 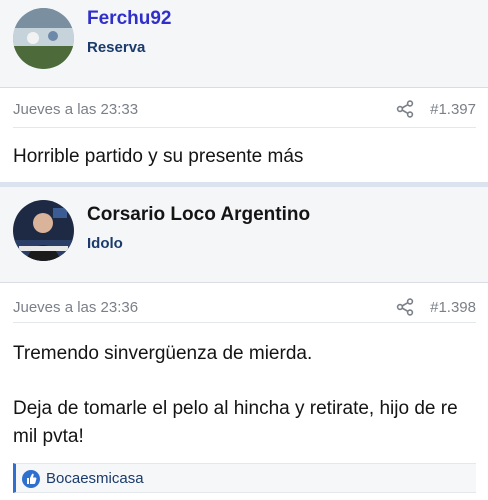 I want to click on post-meta: Jueves a las 23:33 #1.397, so click(x=244, y=108).